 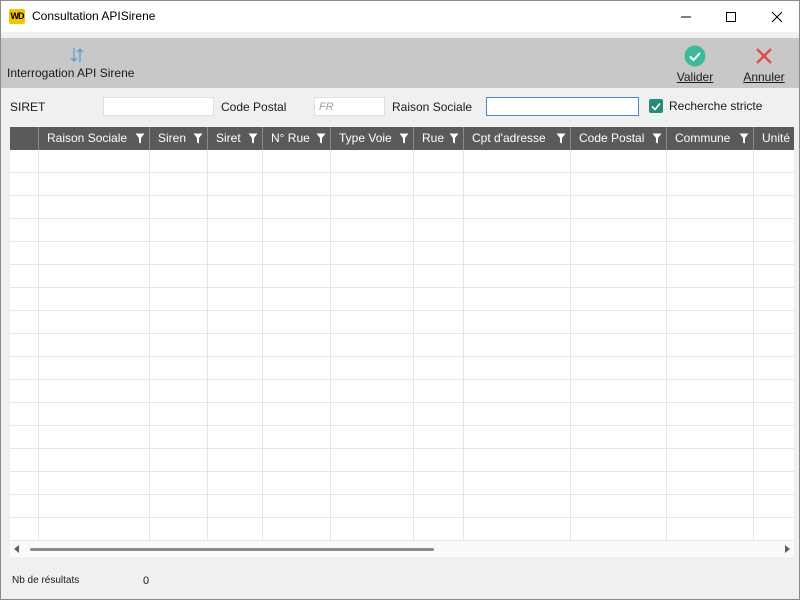 I want to click on app-logo-icon: WD, so click(x=17, y=16).